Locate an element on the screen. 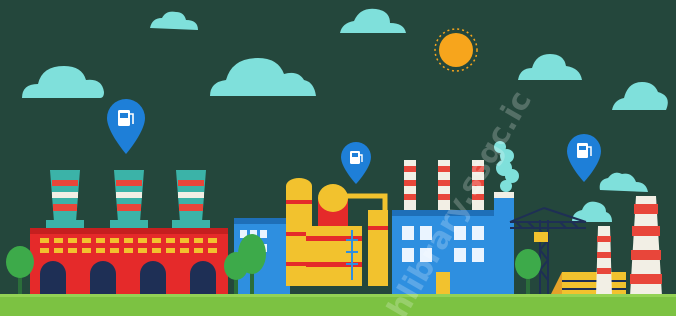  refinery is located at coordinates (337, 232).